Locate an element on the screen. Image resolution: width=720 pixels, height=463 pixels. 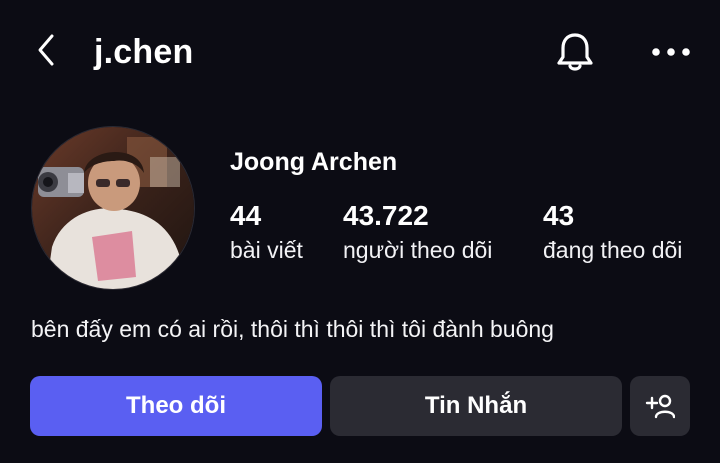
posts-count: 44 is located at coordinates (246, 215).